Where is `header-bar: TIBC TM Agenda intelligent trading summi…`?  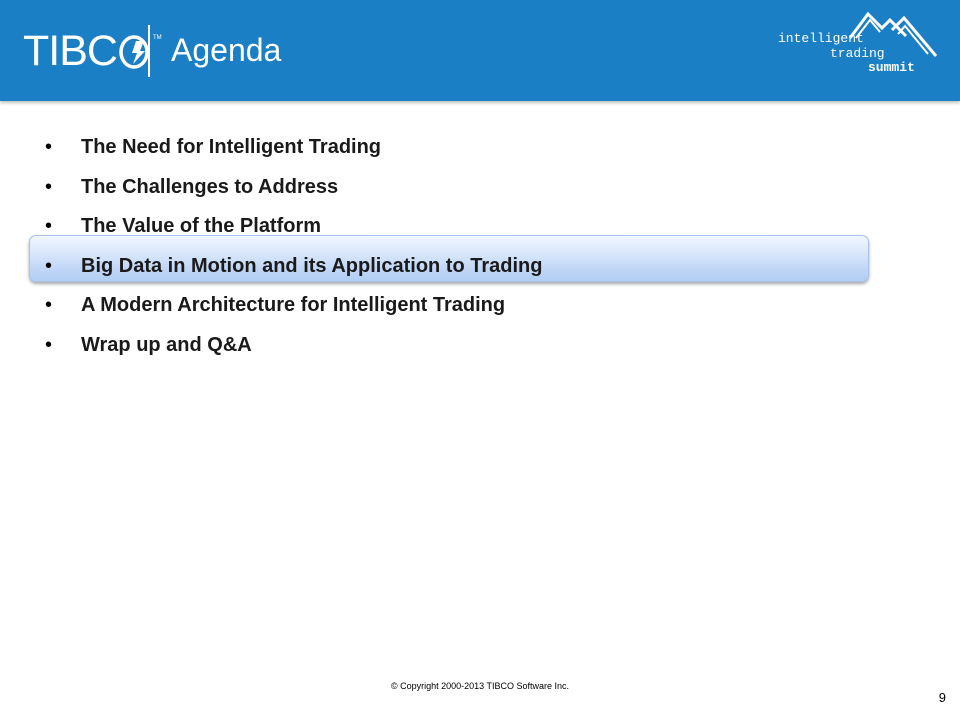
header-bar: TIBC TM Agenda intelligent trading summi… is located at coordinates (480, 50).